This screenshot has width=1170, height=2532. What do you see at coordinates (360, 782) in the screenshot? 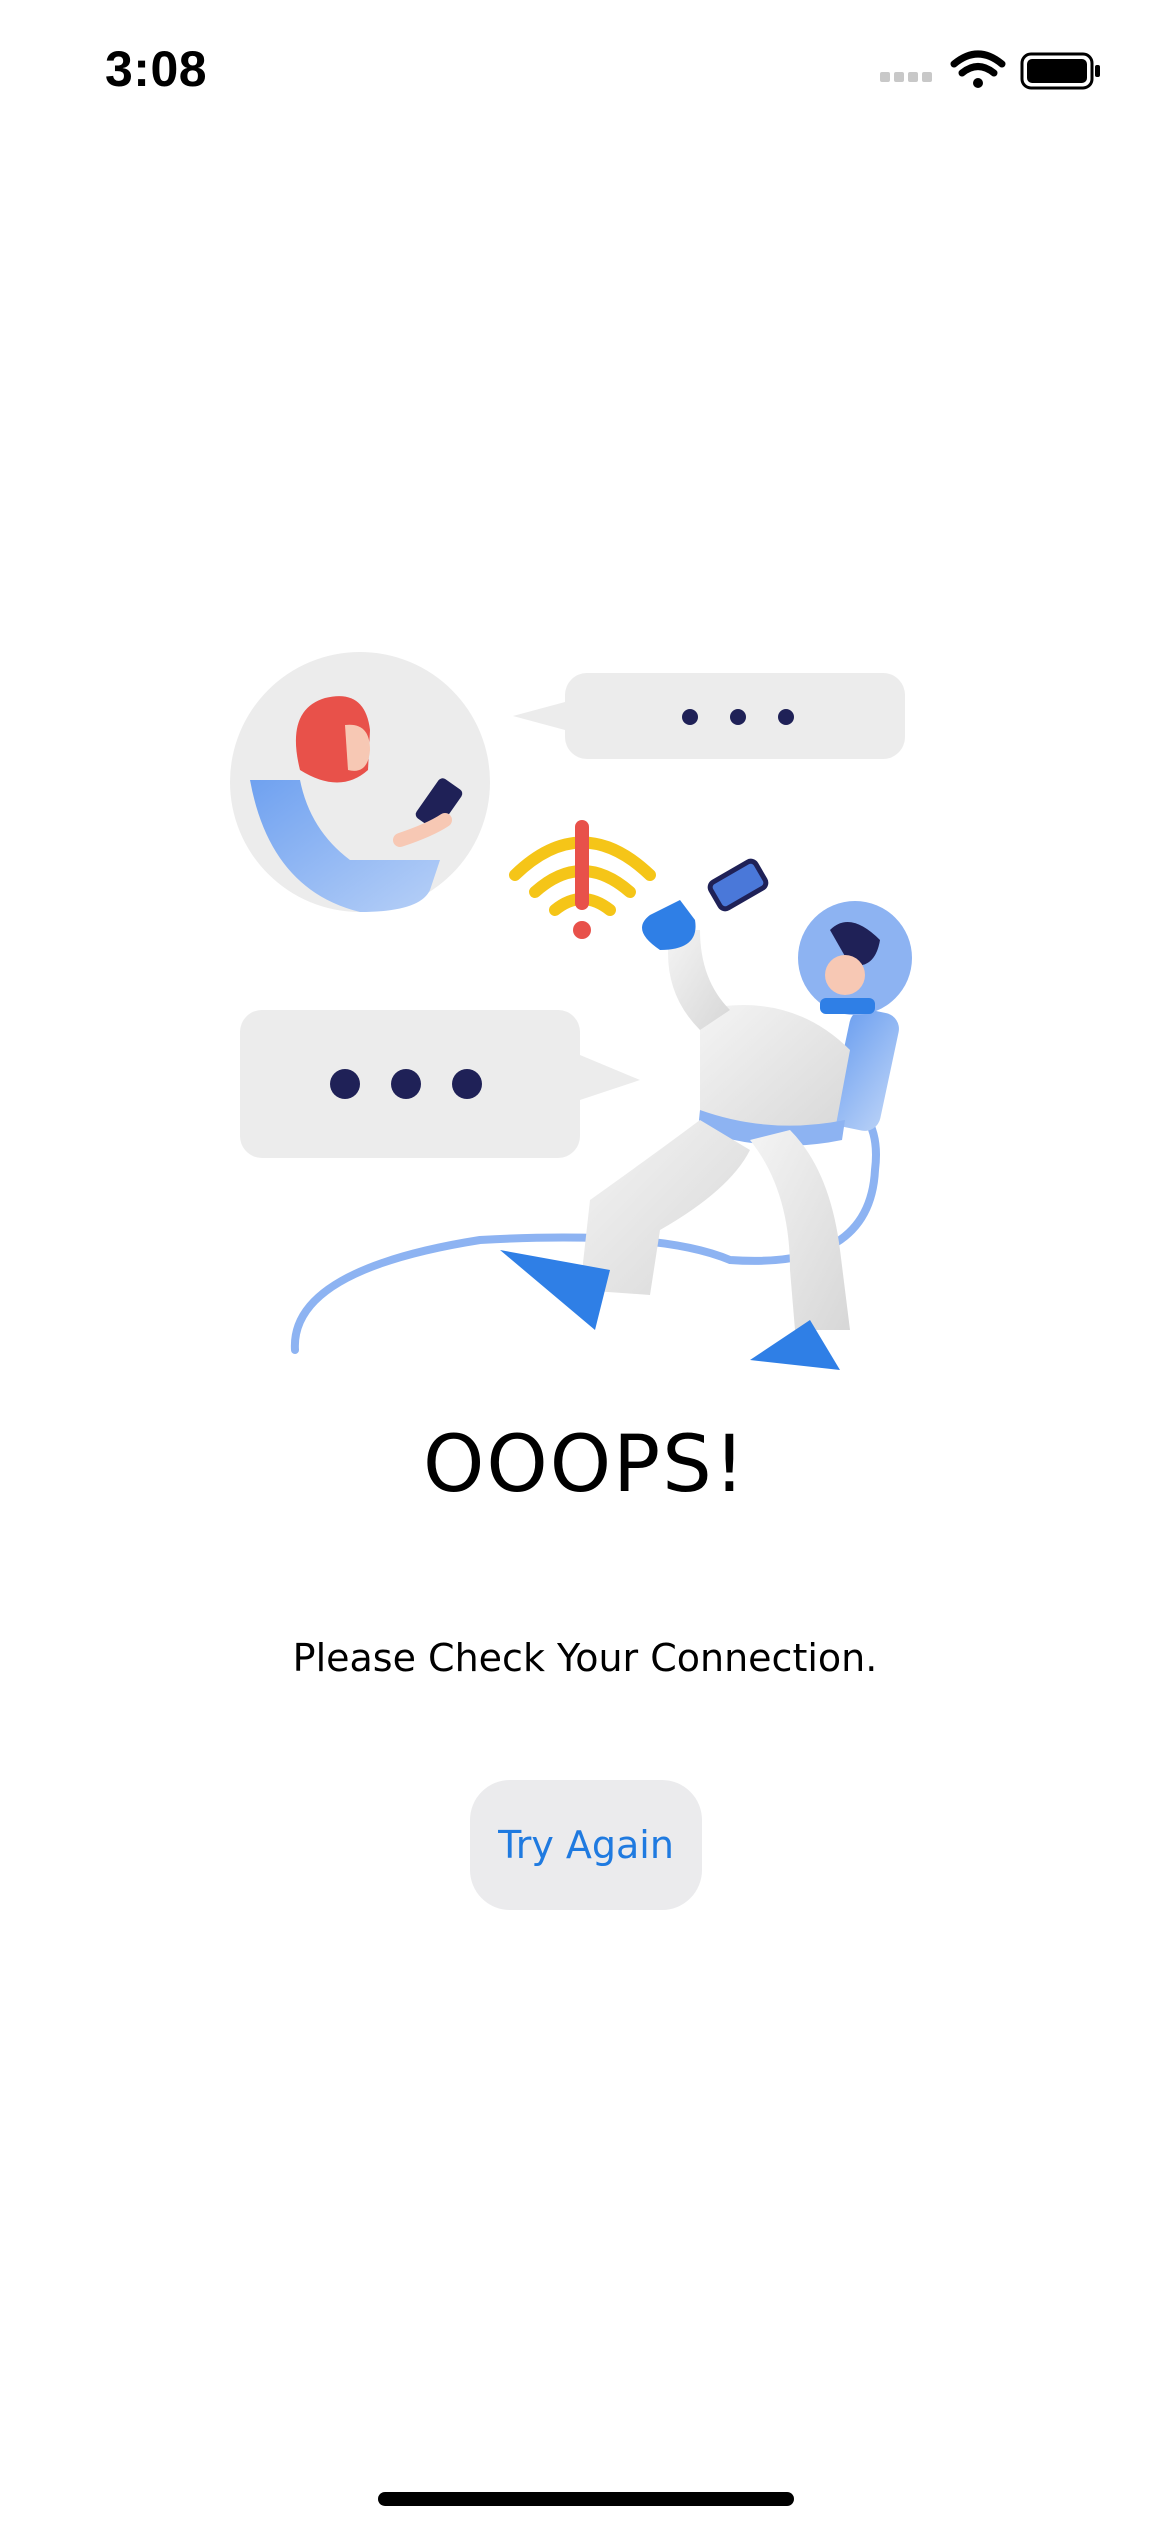
I see `woman-avatar` at bounding box center [360, 782].